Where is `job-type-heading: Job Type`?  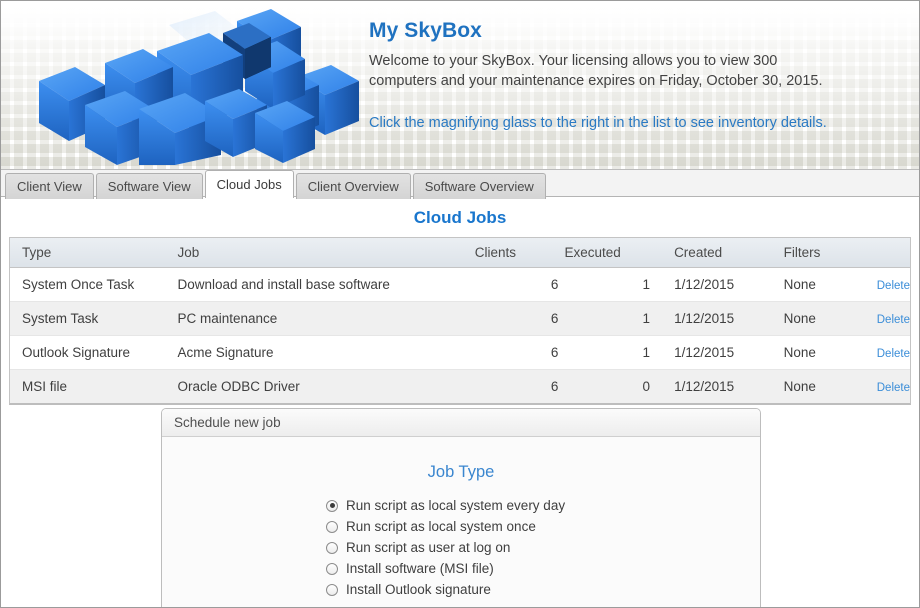
job-type-heading: Job Type is located at coordinates (461, 472).